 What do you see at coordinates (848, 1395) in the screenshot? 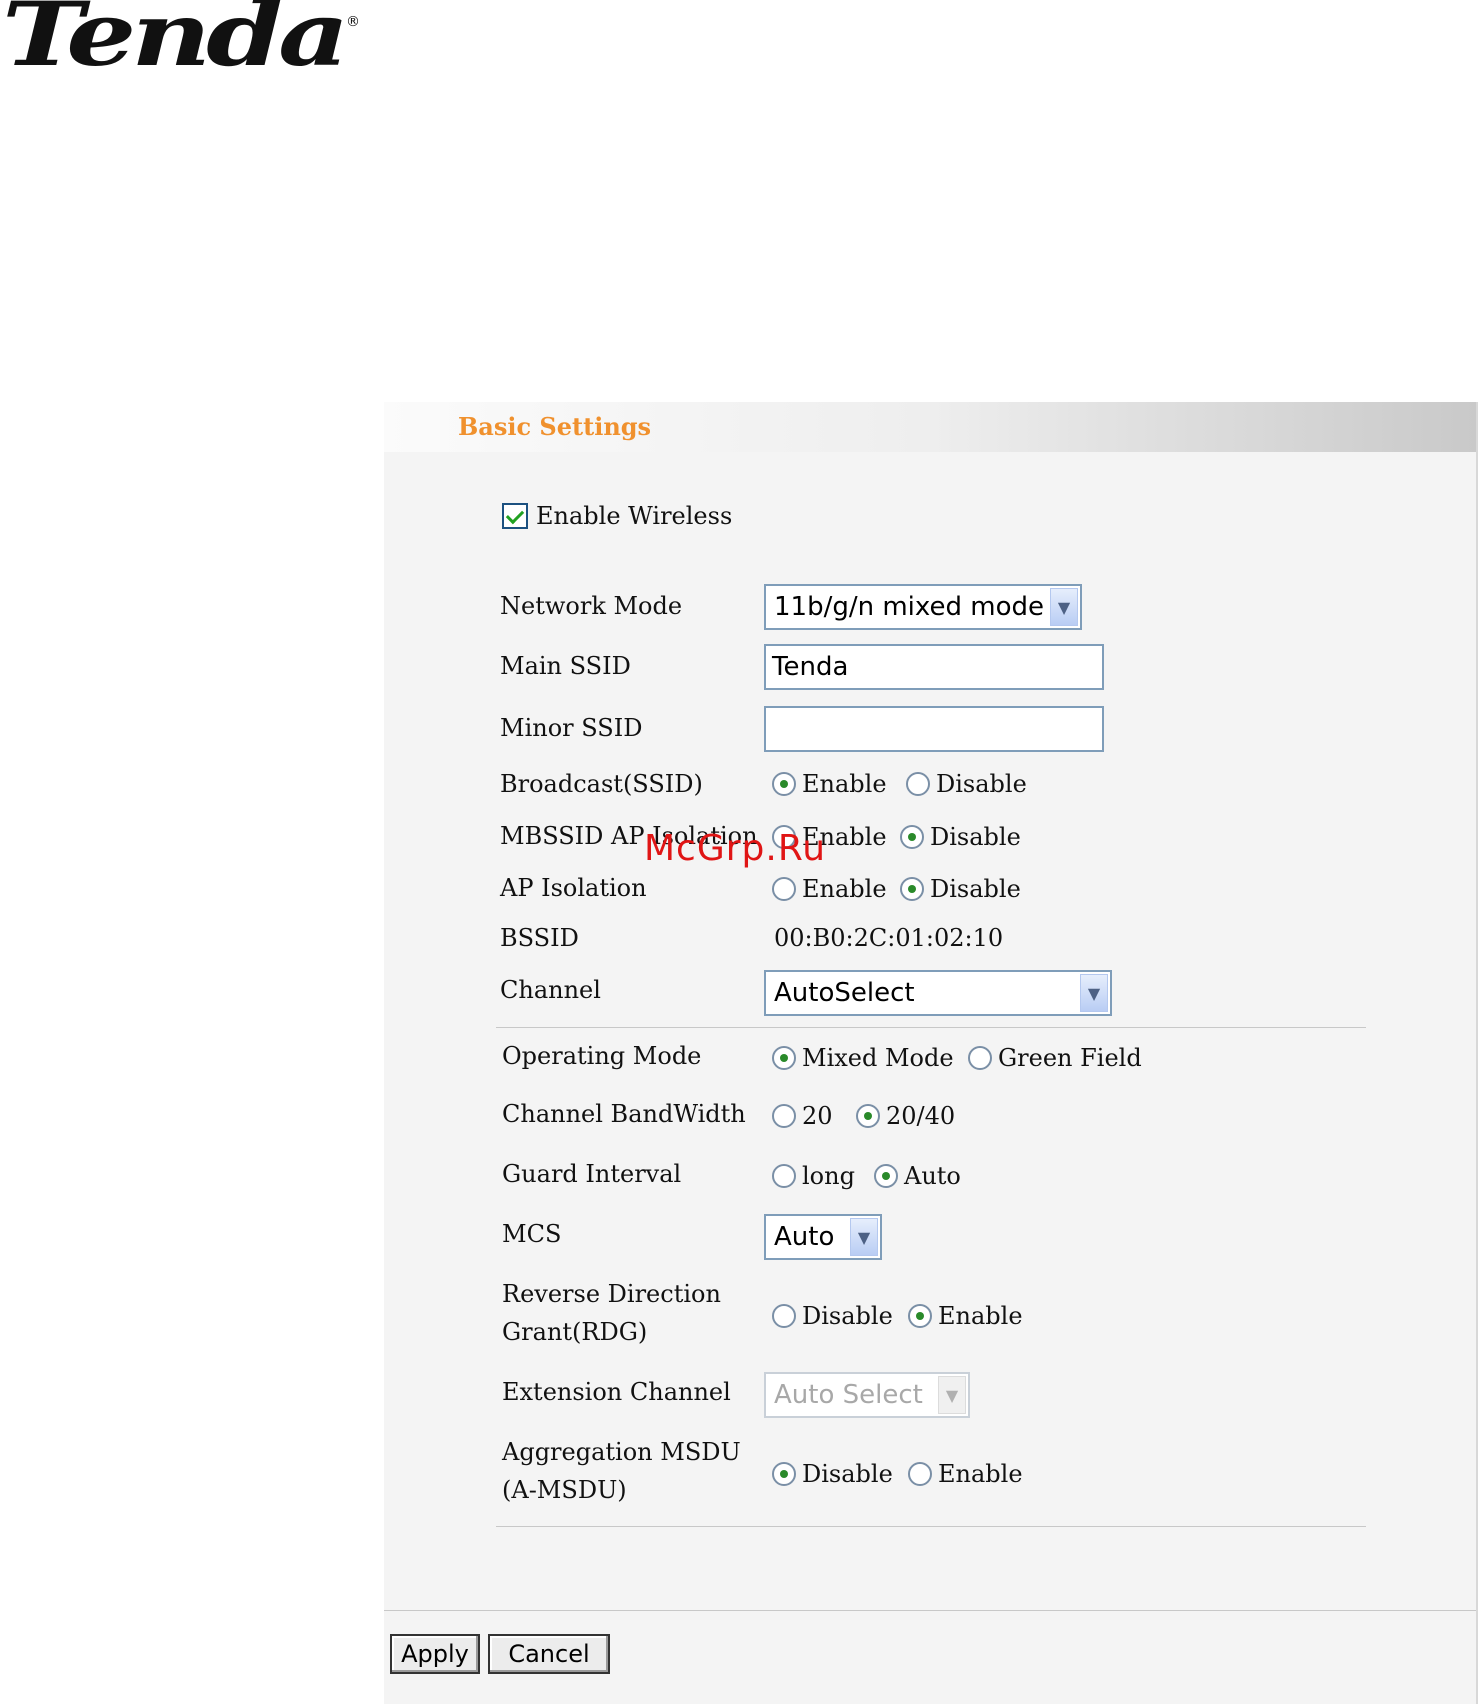
I see `extension-channel-value: Auto Select` at bounding box center [848, 1395].